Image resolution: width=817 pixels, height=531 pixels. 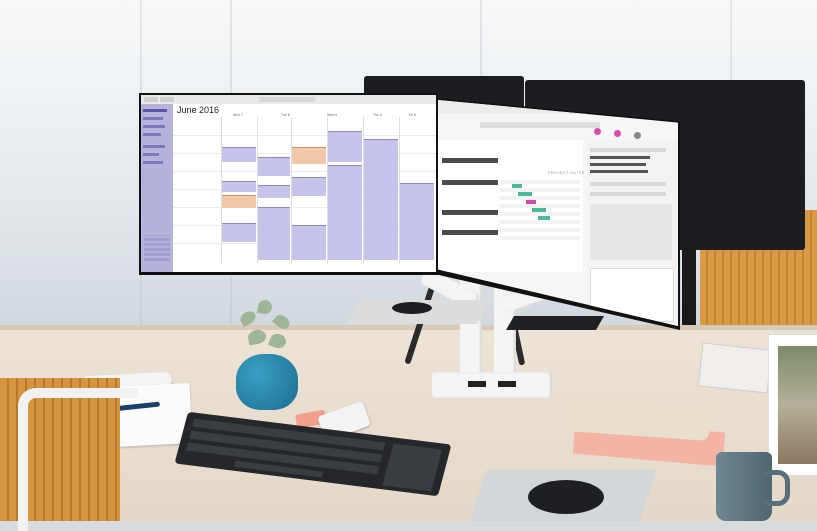 What do you see at coordinates (777, 488) in the screenshot?
I see `mug-handle` at bounding box center [777, 488].